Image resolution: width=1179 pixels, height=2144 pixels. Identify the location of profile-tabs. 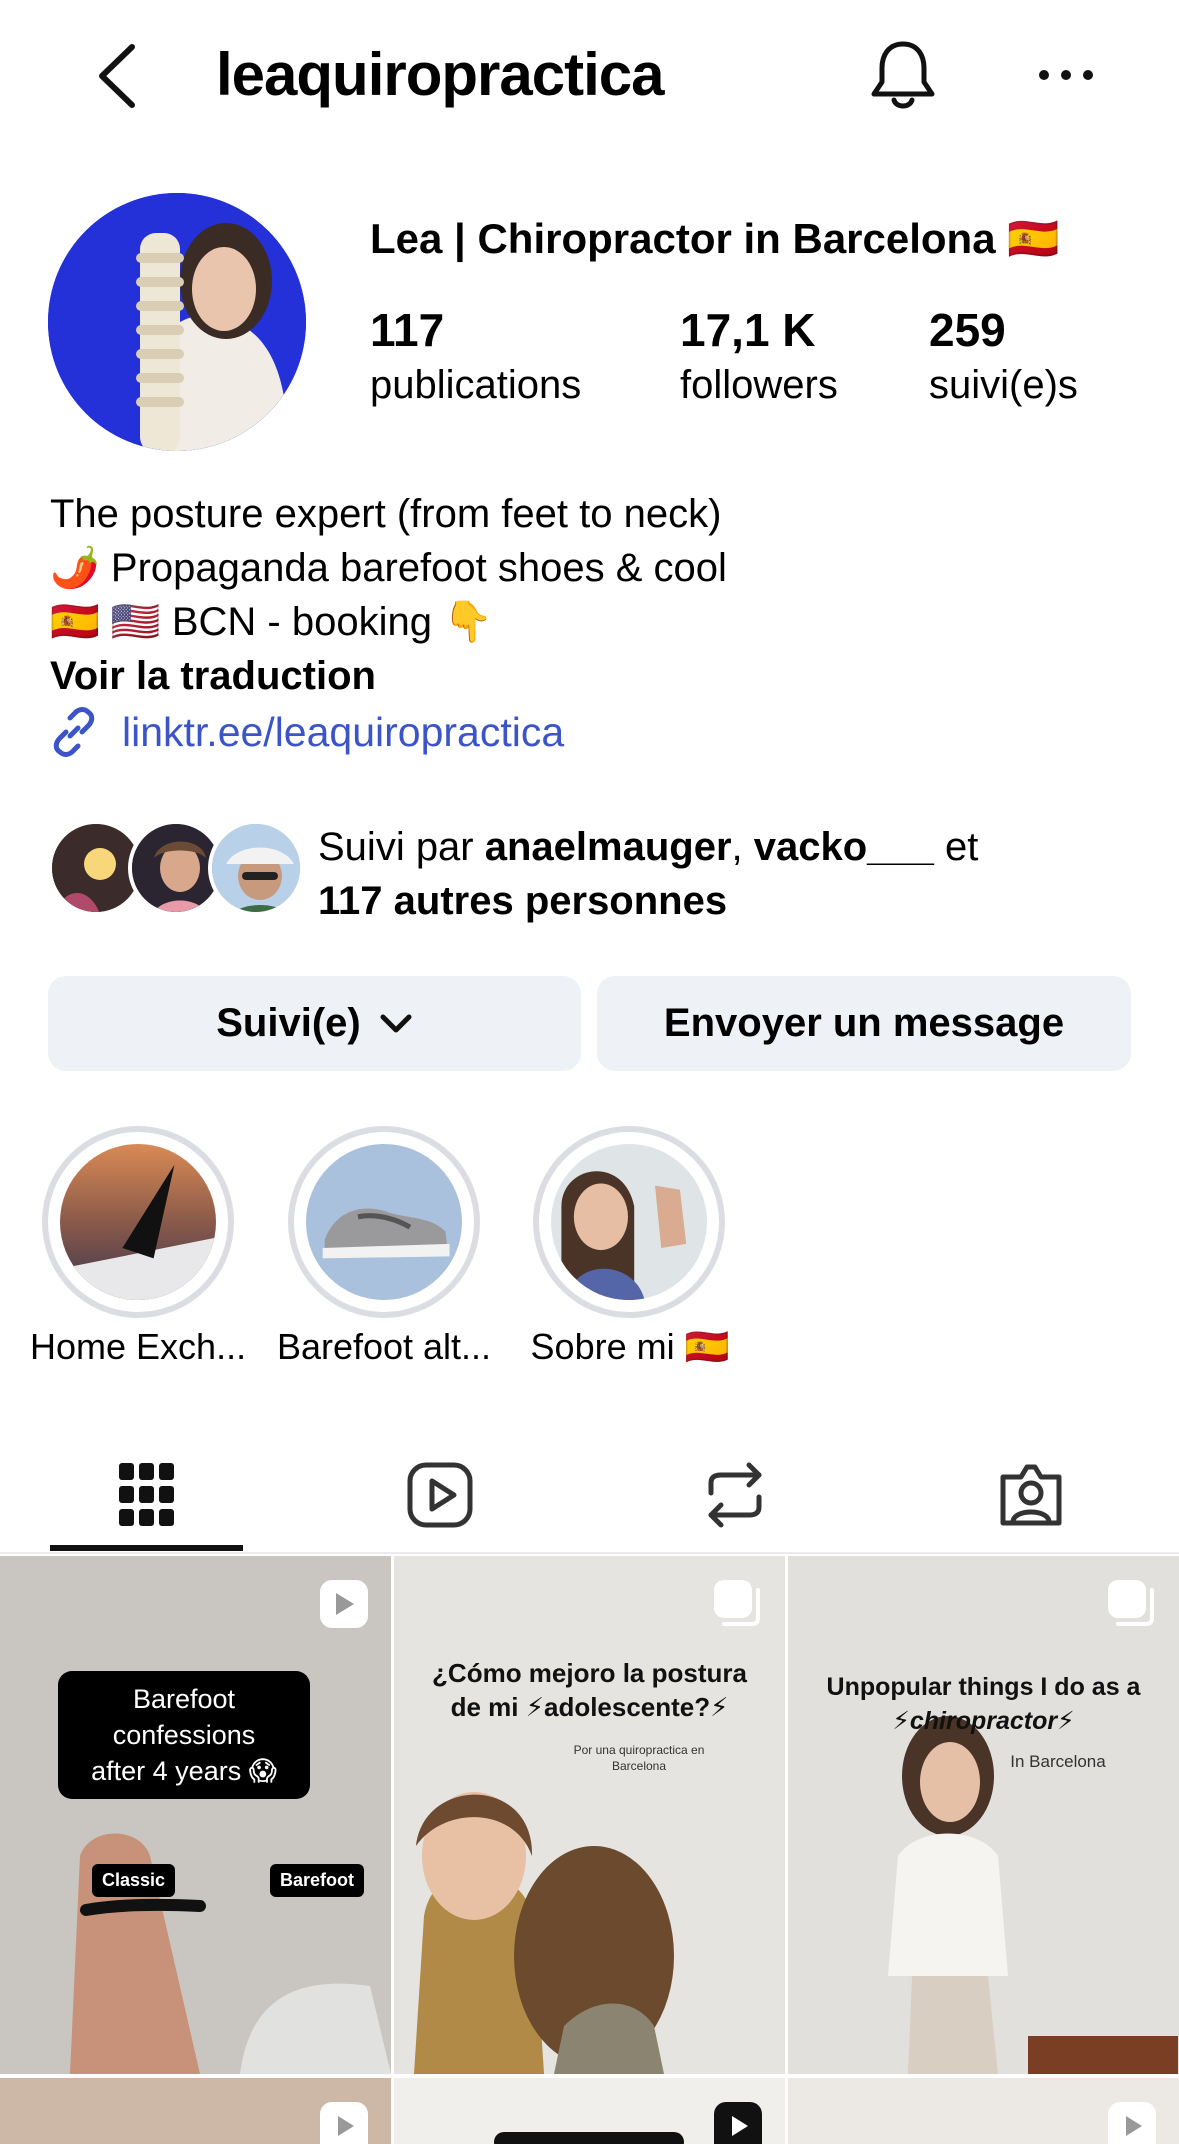
(589, 1495).